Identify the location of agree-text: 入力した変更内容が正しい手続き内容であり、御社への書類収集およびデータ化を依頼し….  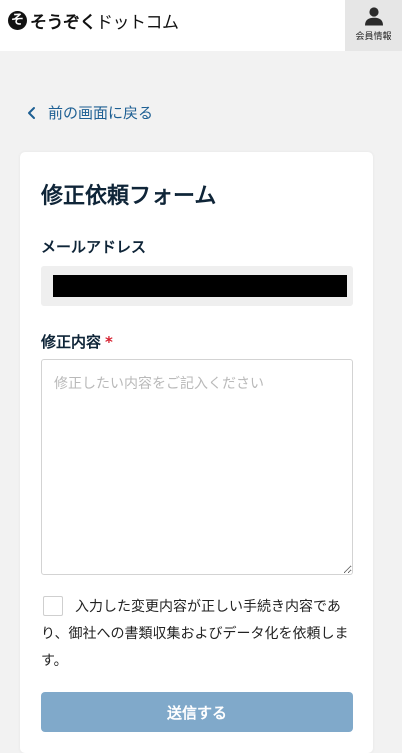
(197, 634).